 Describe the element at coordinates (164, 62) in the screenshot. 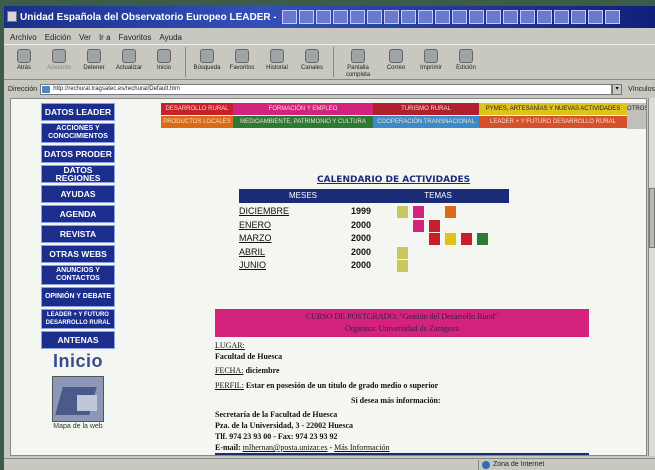

I see `toolbar-button: Inicio` at that location.